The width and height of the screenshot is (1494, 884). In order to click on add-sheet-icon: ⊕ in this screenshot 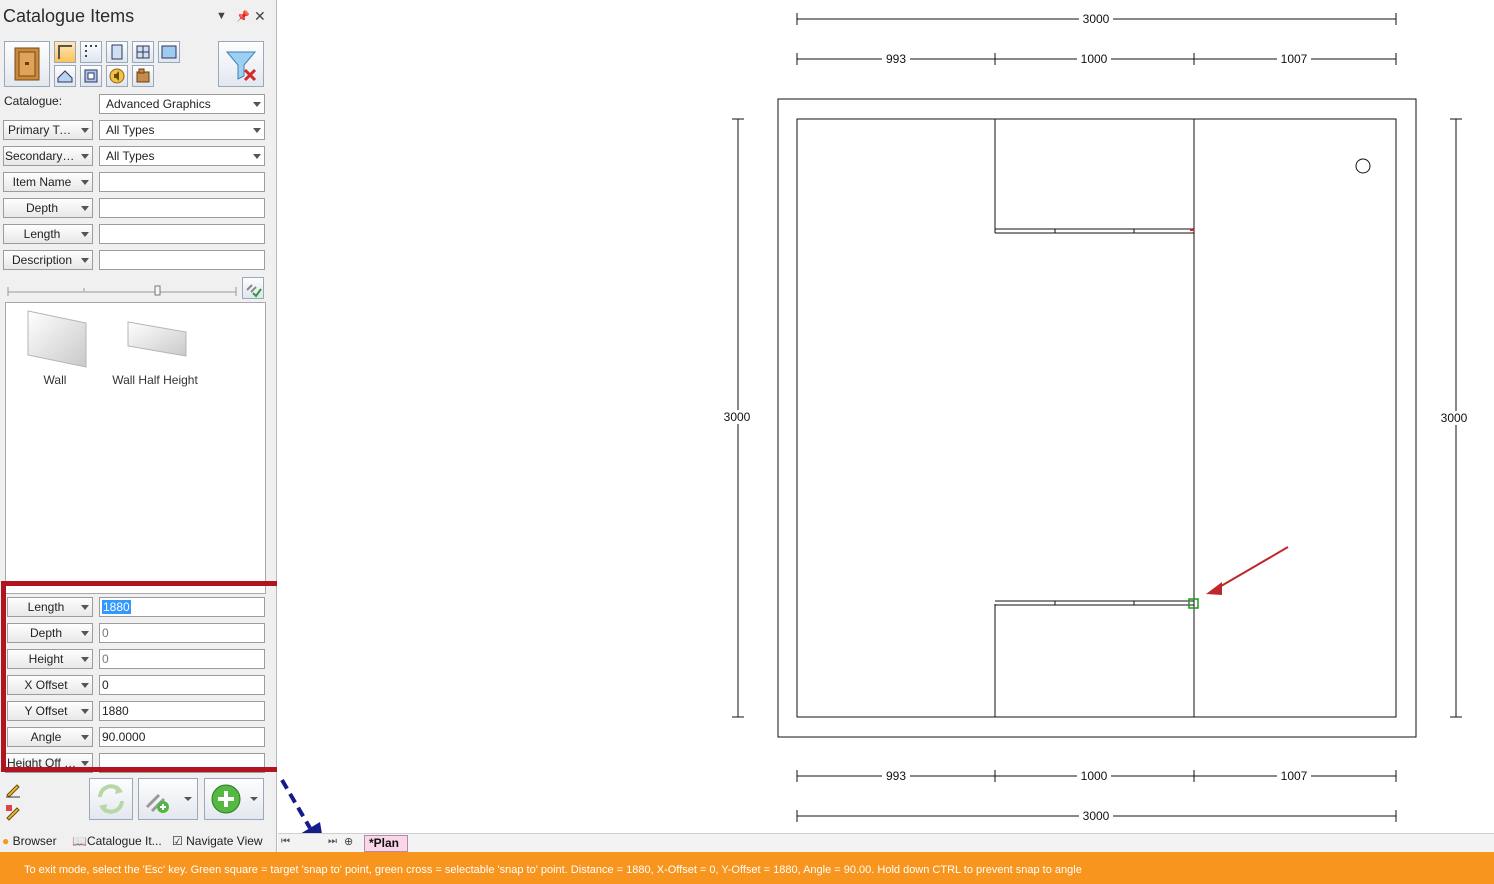, I will do `click(348, 841)`.